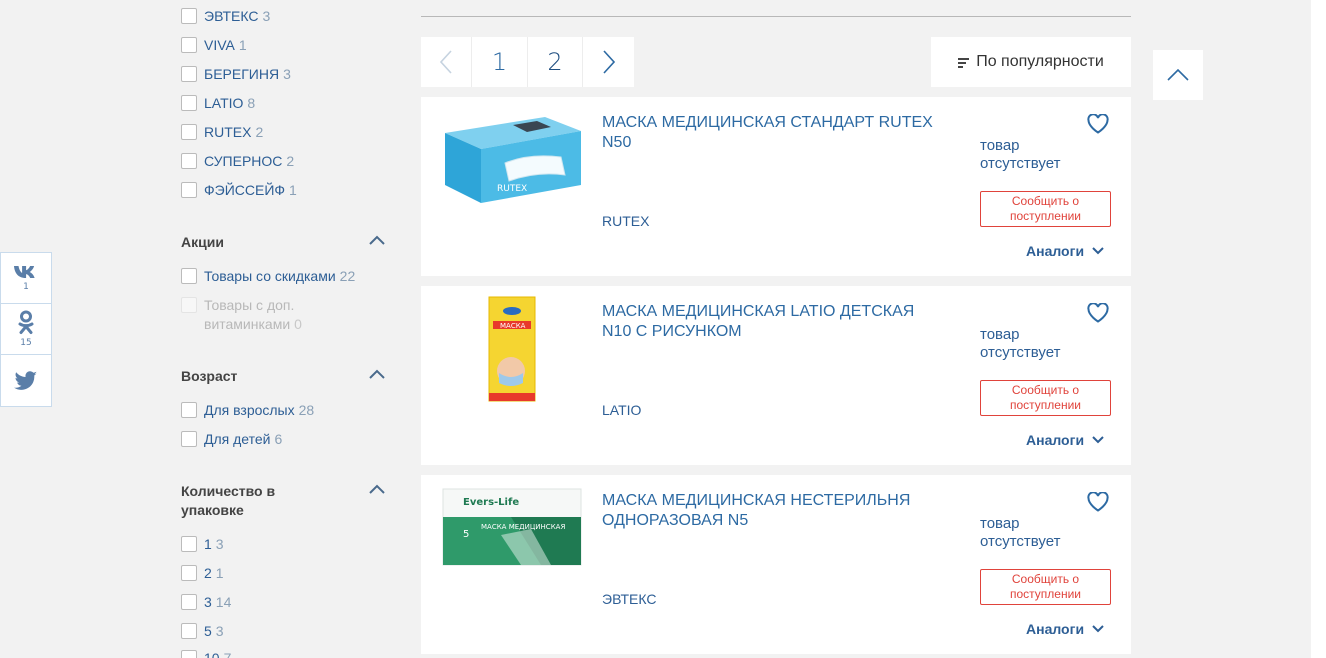 The image size is (1326, 658). Describe the element at coordinates (239, 190) in the screenshot. I see `filter-brand-facesafe: ФЭЙССЕЙФ 1` at that location.